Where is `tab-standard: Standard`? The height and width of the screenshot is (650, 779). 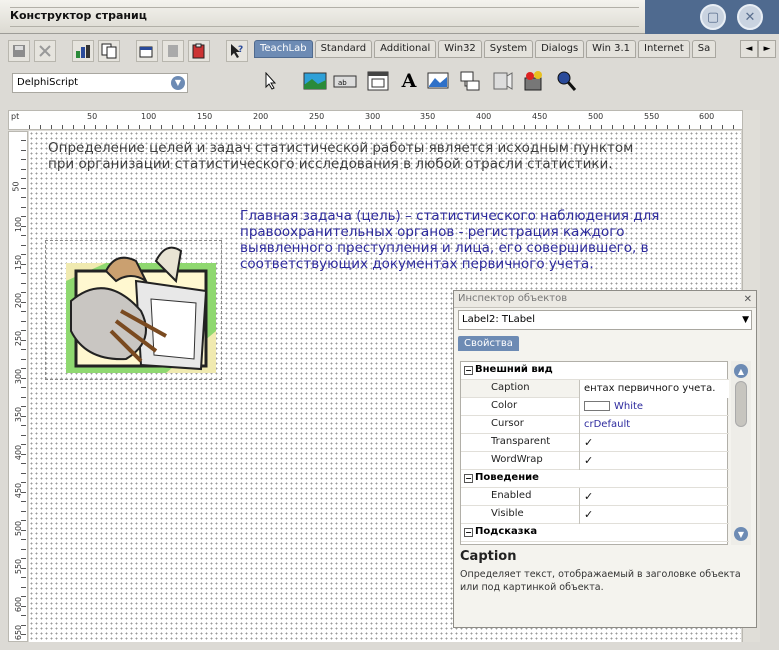 tab-standard: Standard is located at coordinates (343, 49).